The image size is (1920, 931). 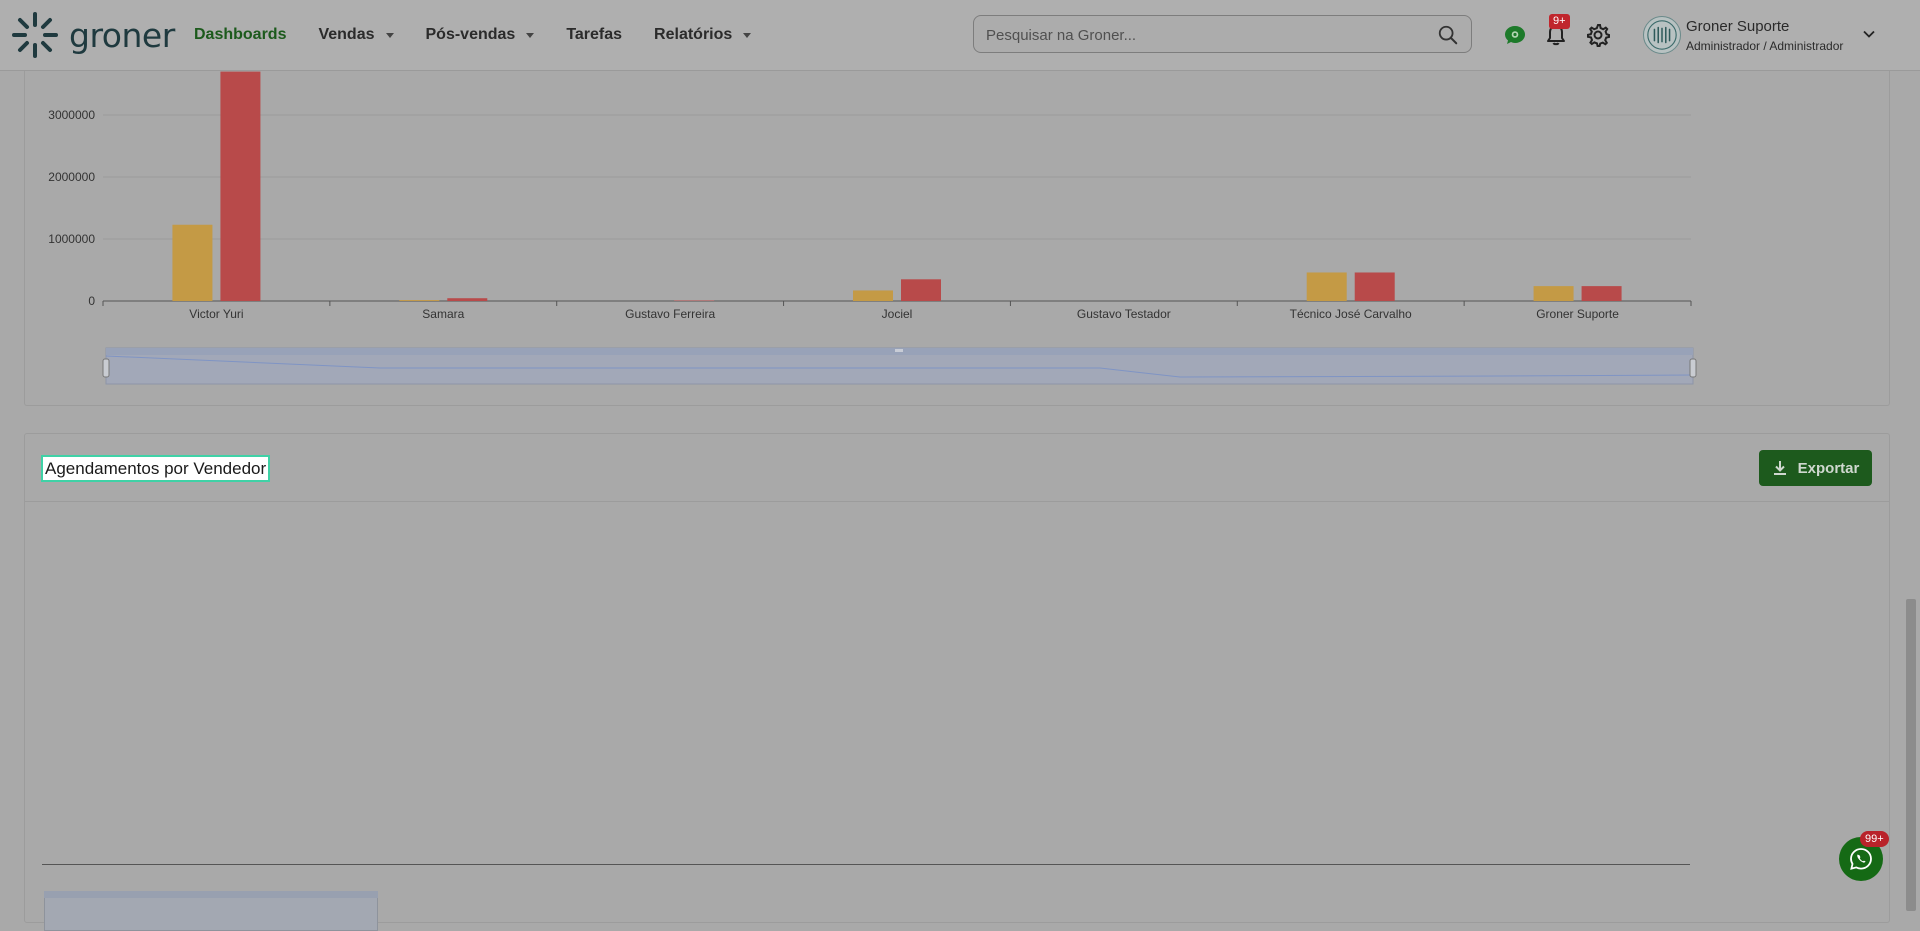 I want to click on x-tick-label: Técnico José Carvalho, so click(x=1351, y=314).